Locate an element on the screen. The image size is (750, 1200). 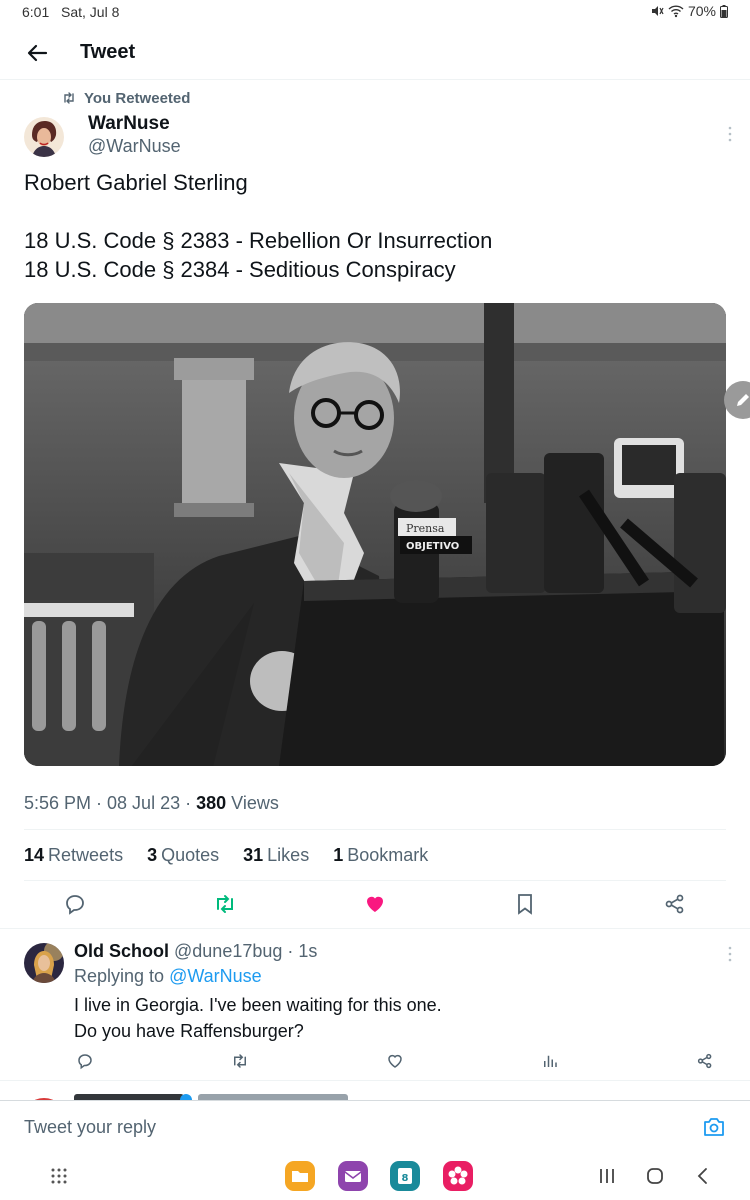
calendar-app: 8 is located at coordinates (405, 1176).